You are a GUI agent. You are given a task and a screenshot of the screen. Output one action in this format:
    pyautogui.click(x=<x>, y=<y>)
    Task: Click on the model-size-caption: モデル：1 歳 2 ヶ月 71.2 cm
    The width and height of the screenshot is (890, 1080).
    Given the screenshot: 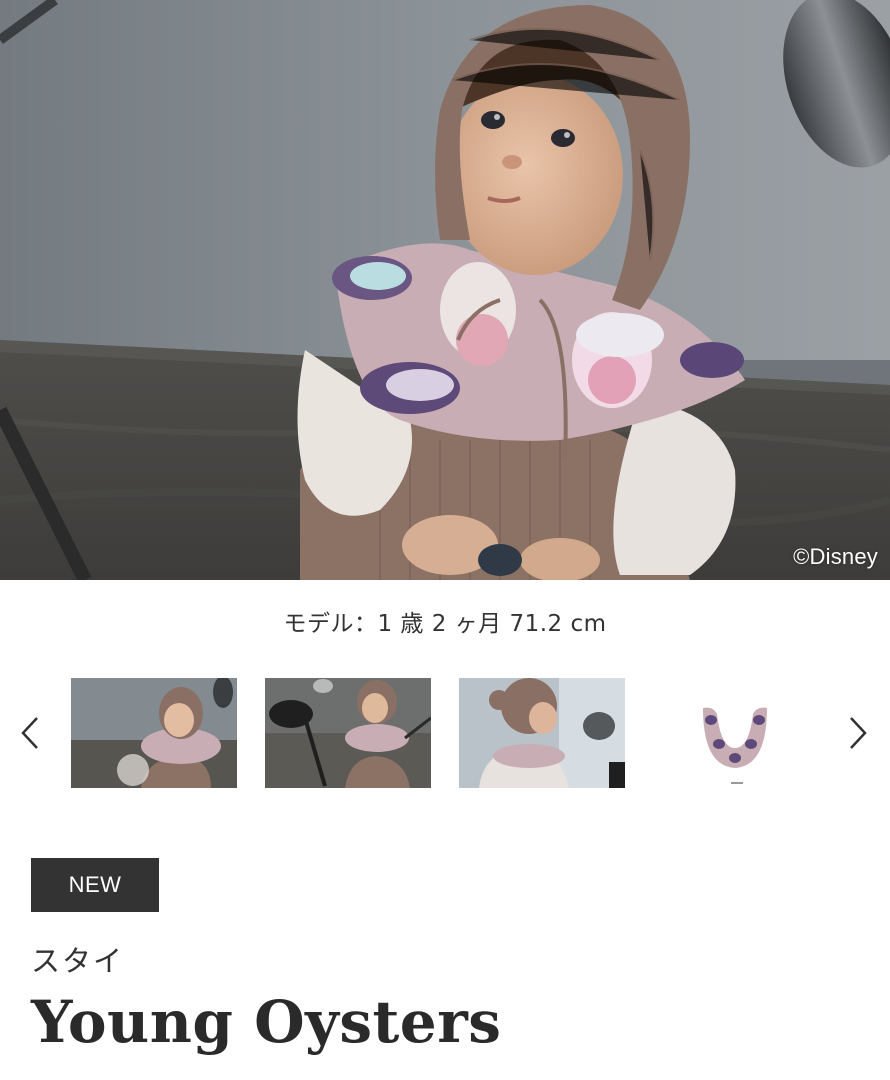 What is the action you would take?
    pyautogui.click(x=445, y=624)
    